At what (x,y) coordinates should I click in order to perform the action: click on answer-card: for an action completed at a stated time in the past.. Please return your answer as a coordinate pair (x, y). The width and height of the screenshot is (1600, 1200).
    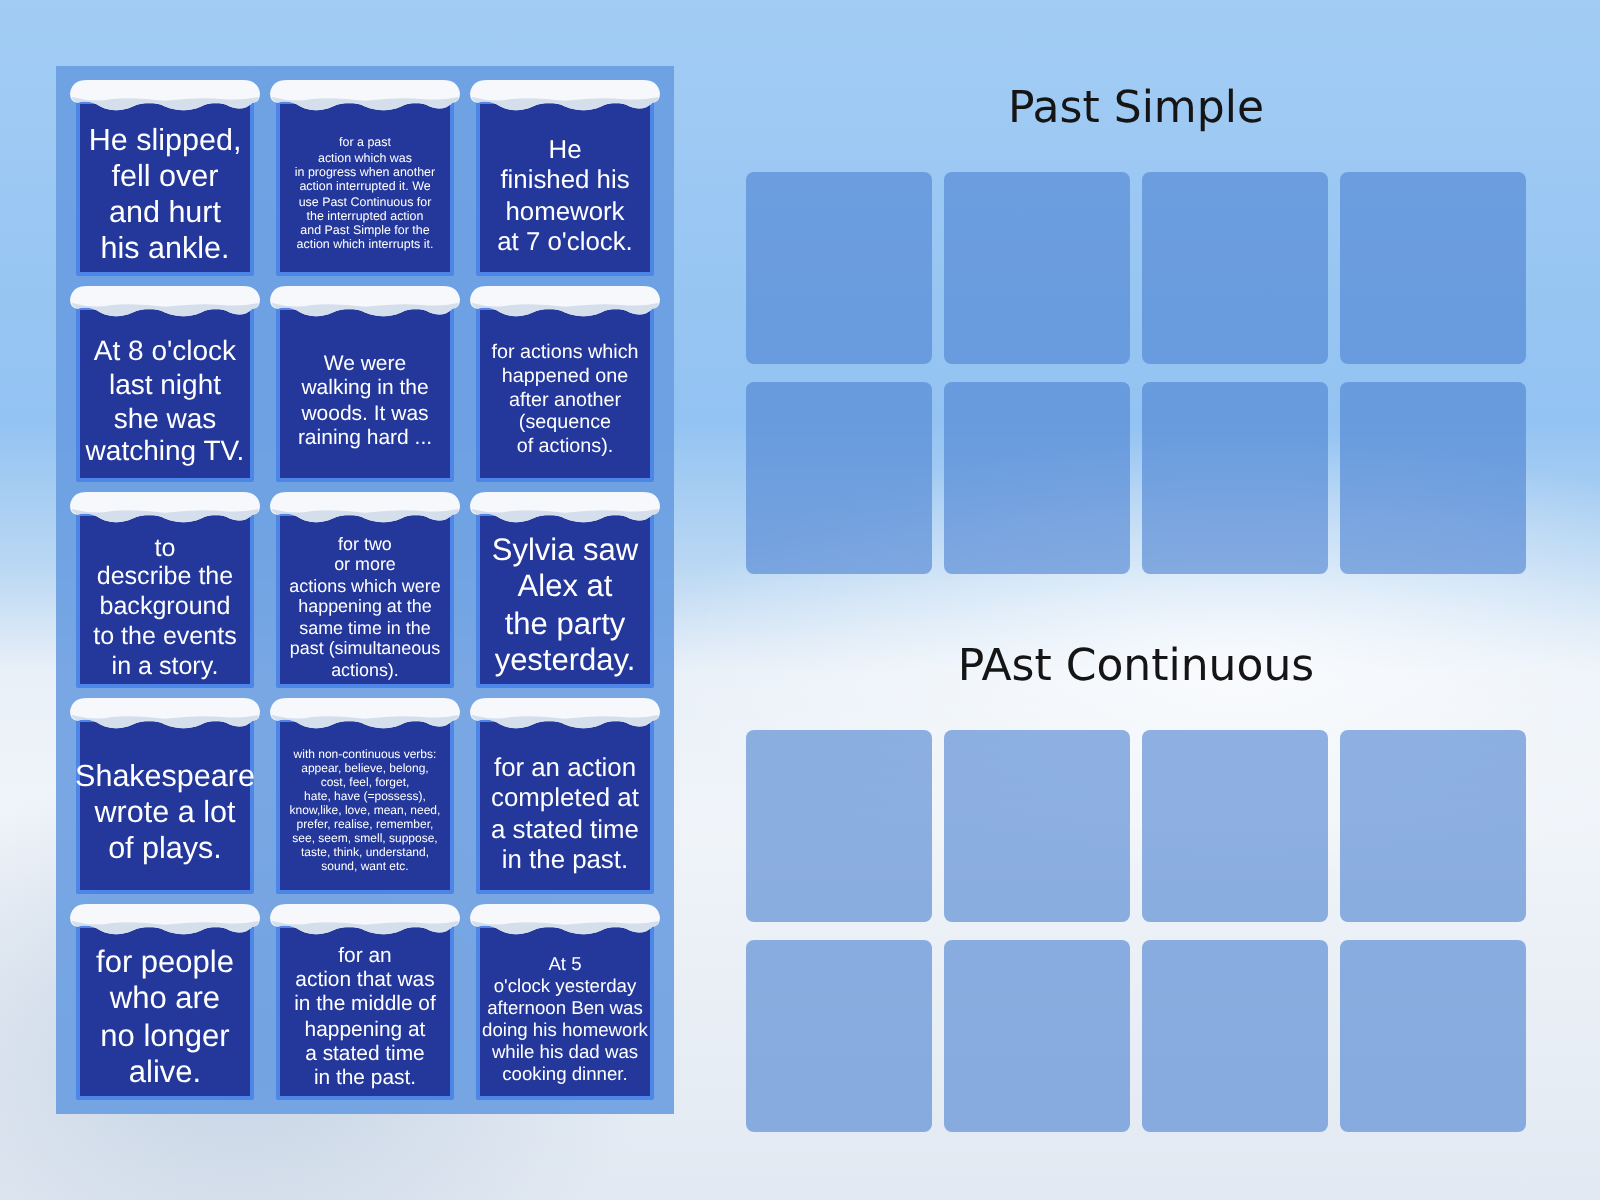
    Looking at the image, I should click on (565, 806).